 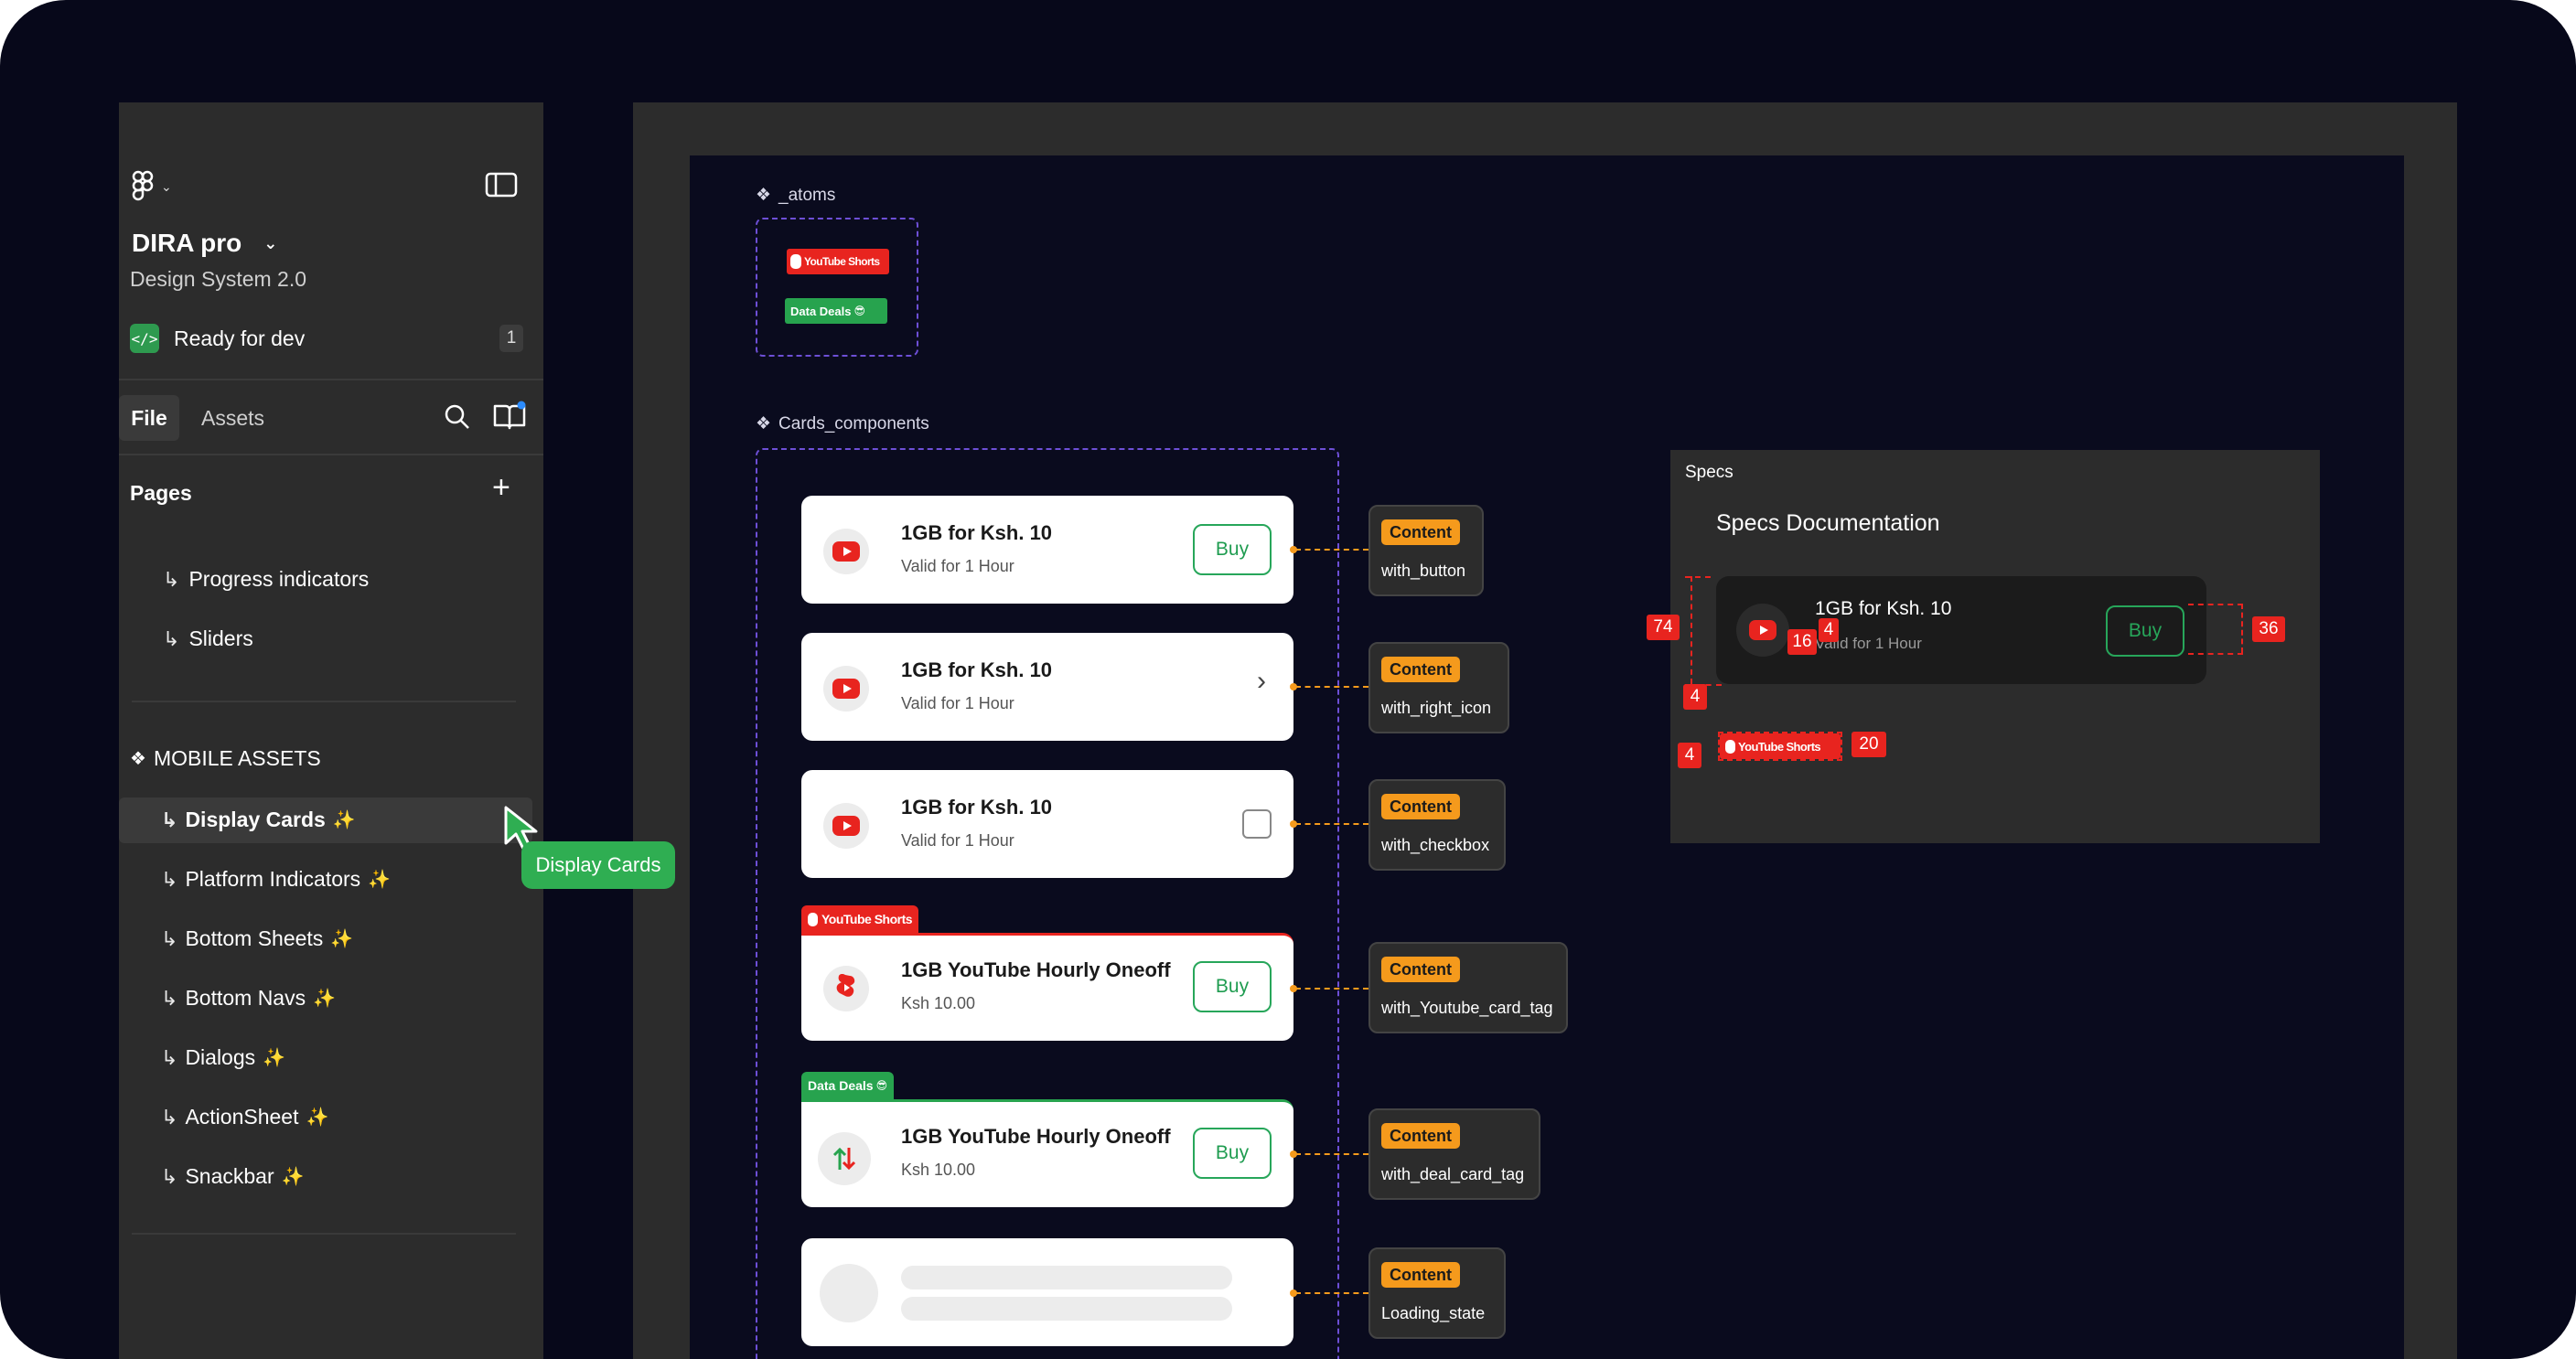 What do you see at coordinates (1257, 824) in the screenshot?
I see `checkbox` at bounding box center [1257, 824].